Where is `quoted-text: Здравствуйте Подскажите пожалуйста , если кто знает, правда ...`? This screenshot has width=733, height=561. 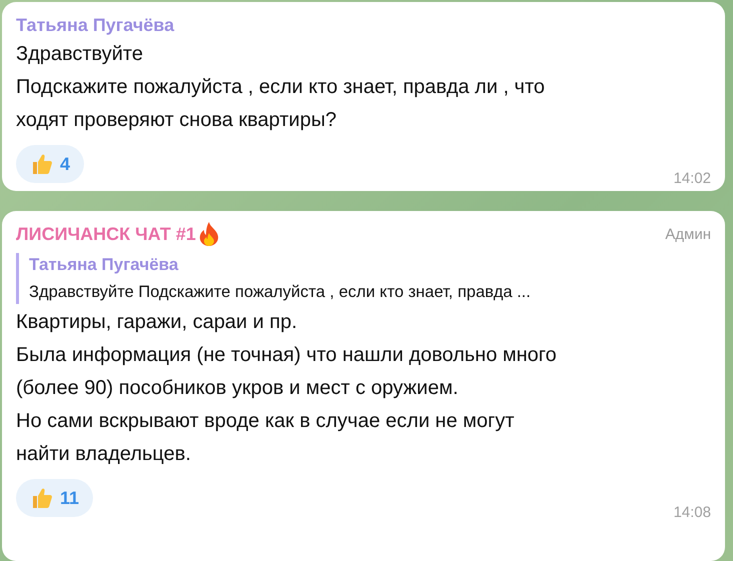 quoted-text: Здравствуйте Подскажите пожалуйста , если кто знает, правда ... is located at coordinates (280, 292).